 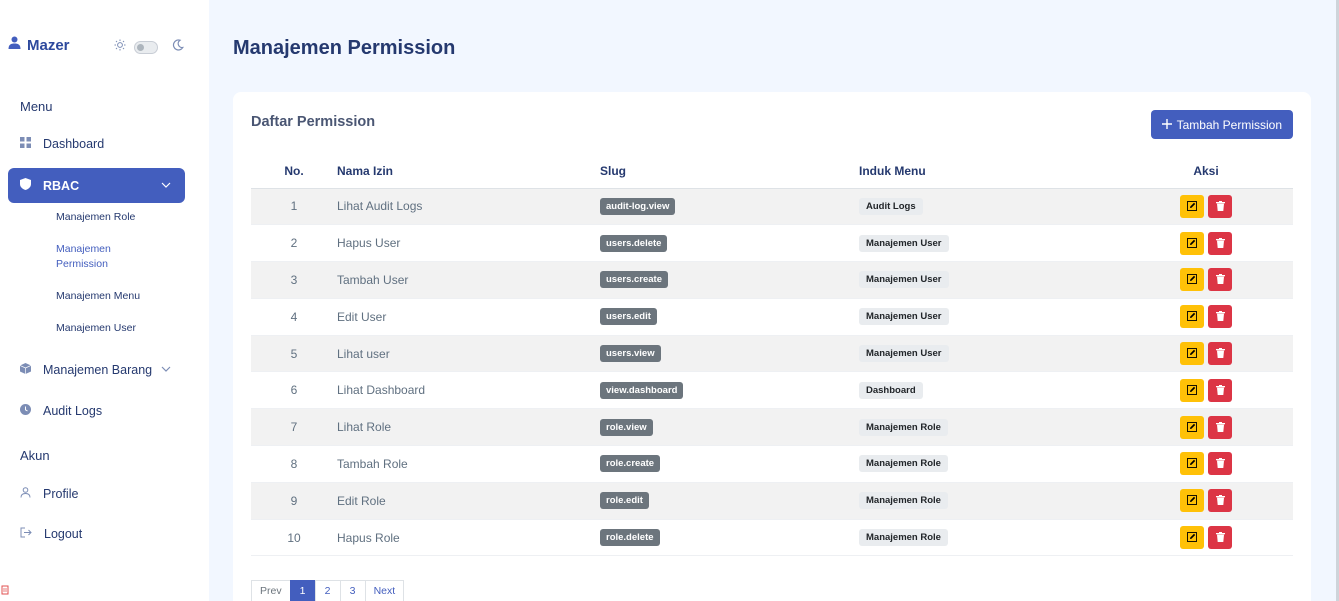 I want to click on cell-induk: Dashboard, so click(x=989, y=390).